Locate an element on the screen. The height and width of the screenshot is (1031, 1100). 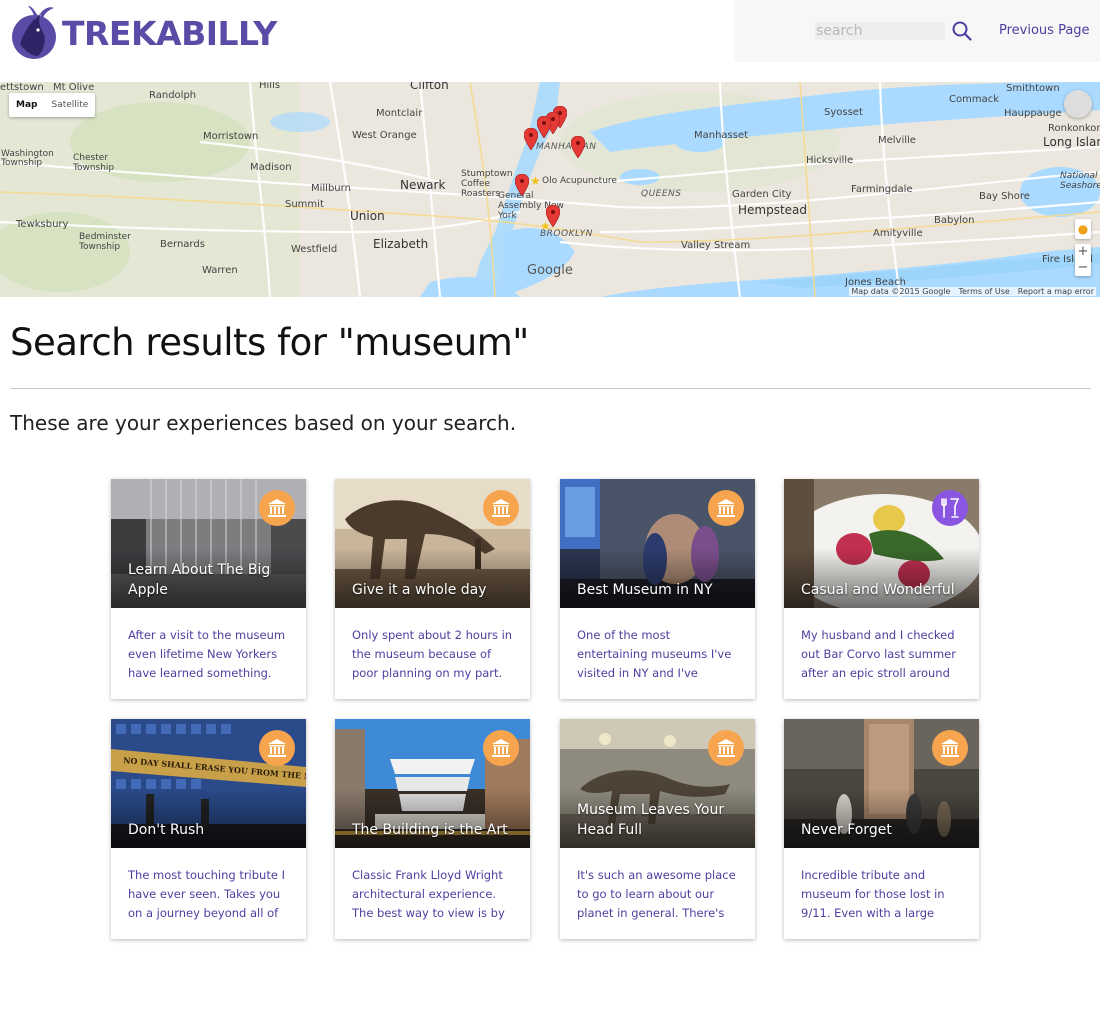
search-button is located at coordinates (962, 31).